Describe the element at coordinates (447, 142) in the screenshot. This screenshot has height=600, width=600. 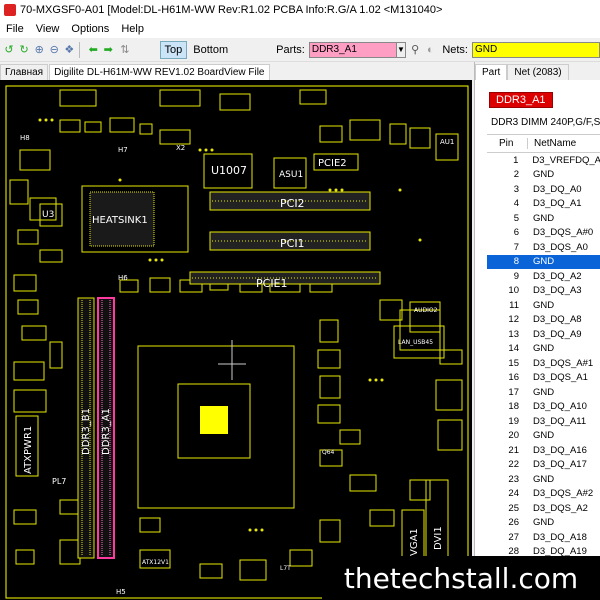
I see `label-au1: AU1` at that location.